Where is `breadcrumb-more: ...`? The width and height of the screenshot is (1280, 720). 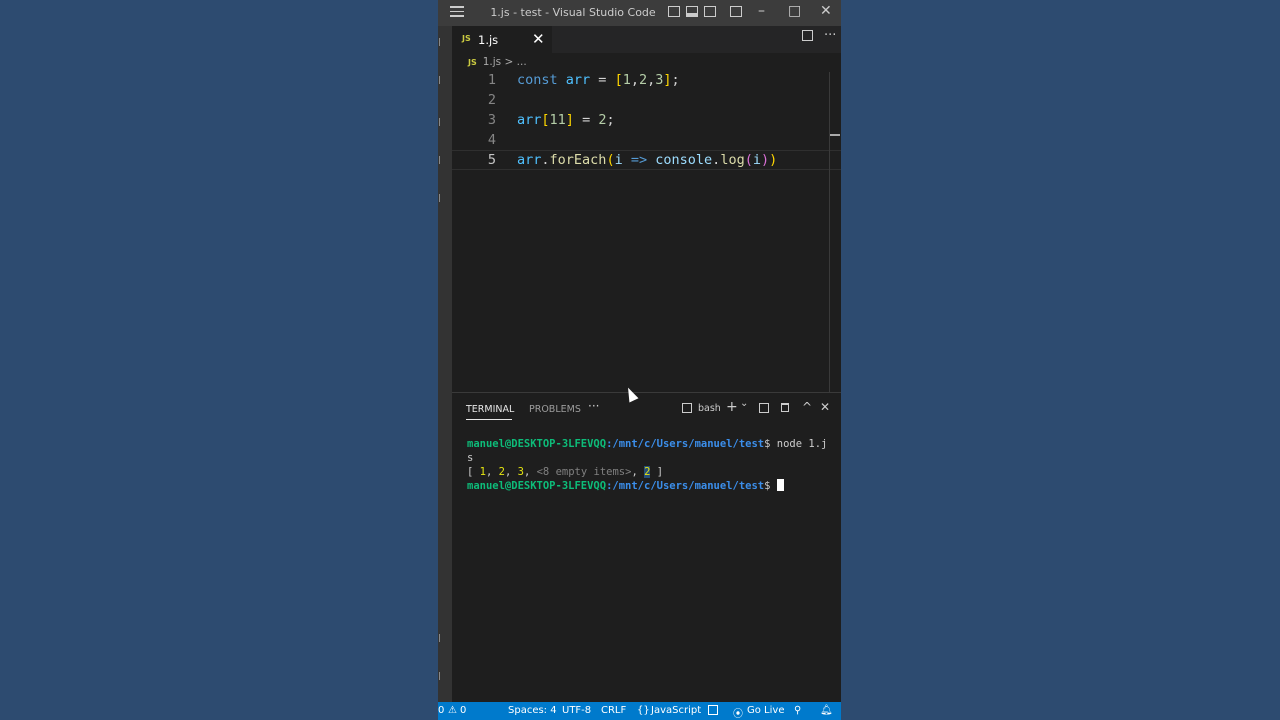 breadcrumb-more: ... is located at coordinates (522, 62).